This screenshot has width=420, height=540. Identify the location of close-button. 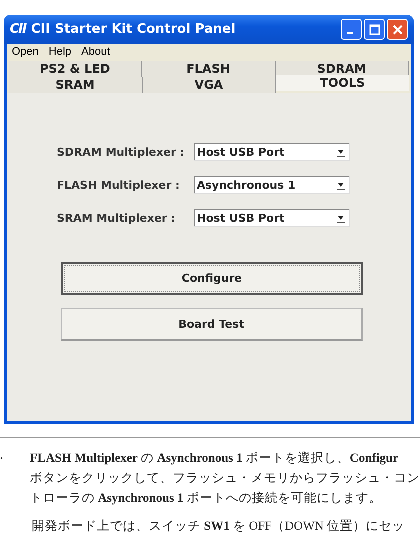
(397, 29).